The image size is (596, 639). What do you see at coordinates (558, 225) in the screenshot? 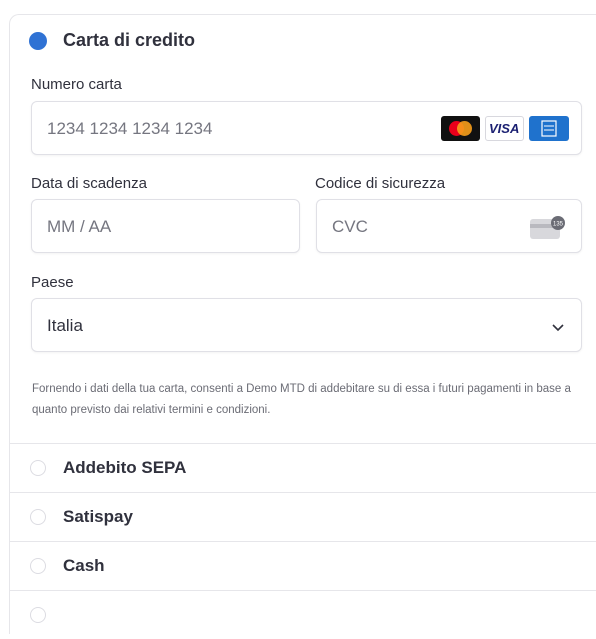
I see `svg-text: 135` at bounding box center [558, 225].